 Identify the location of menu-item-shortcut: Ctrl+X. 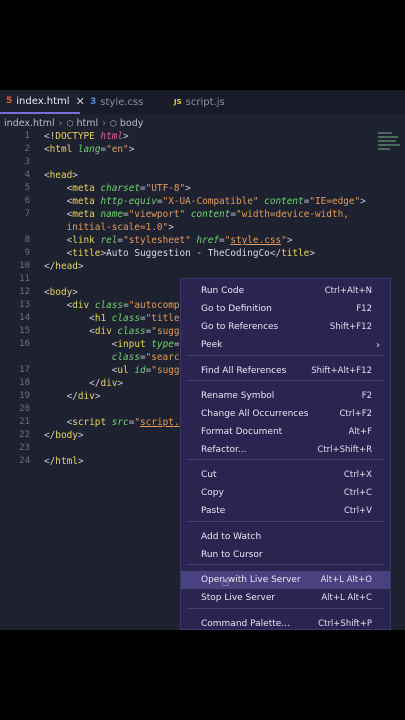
(357, 475).